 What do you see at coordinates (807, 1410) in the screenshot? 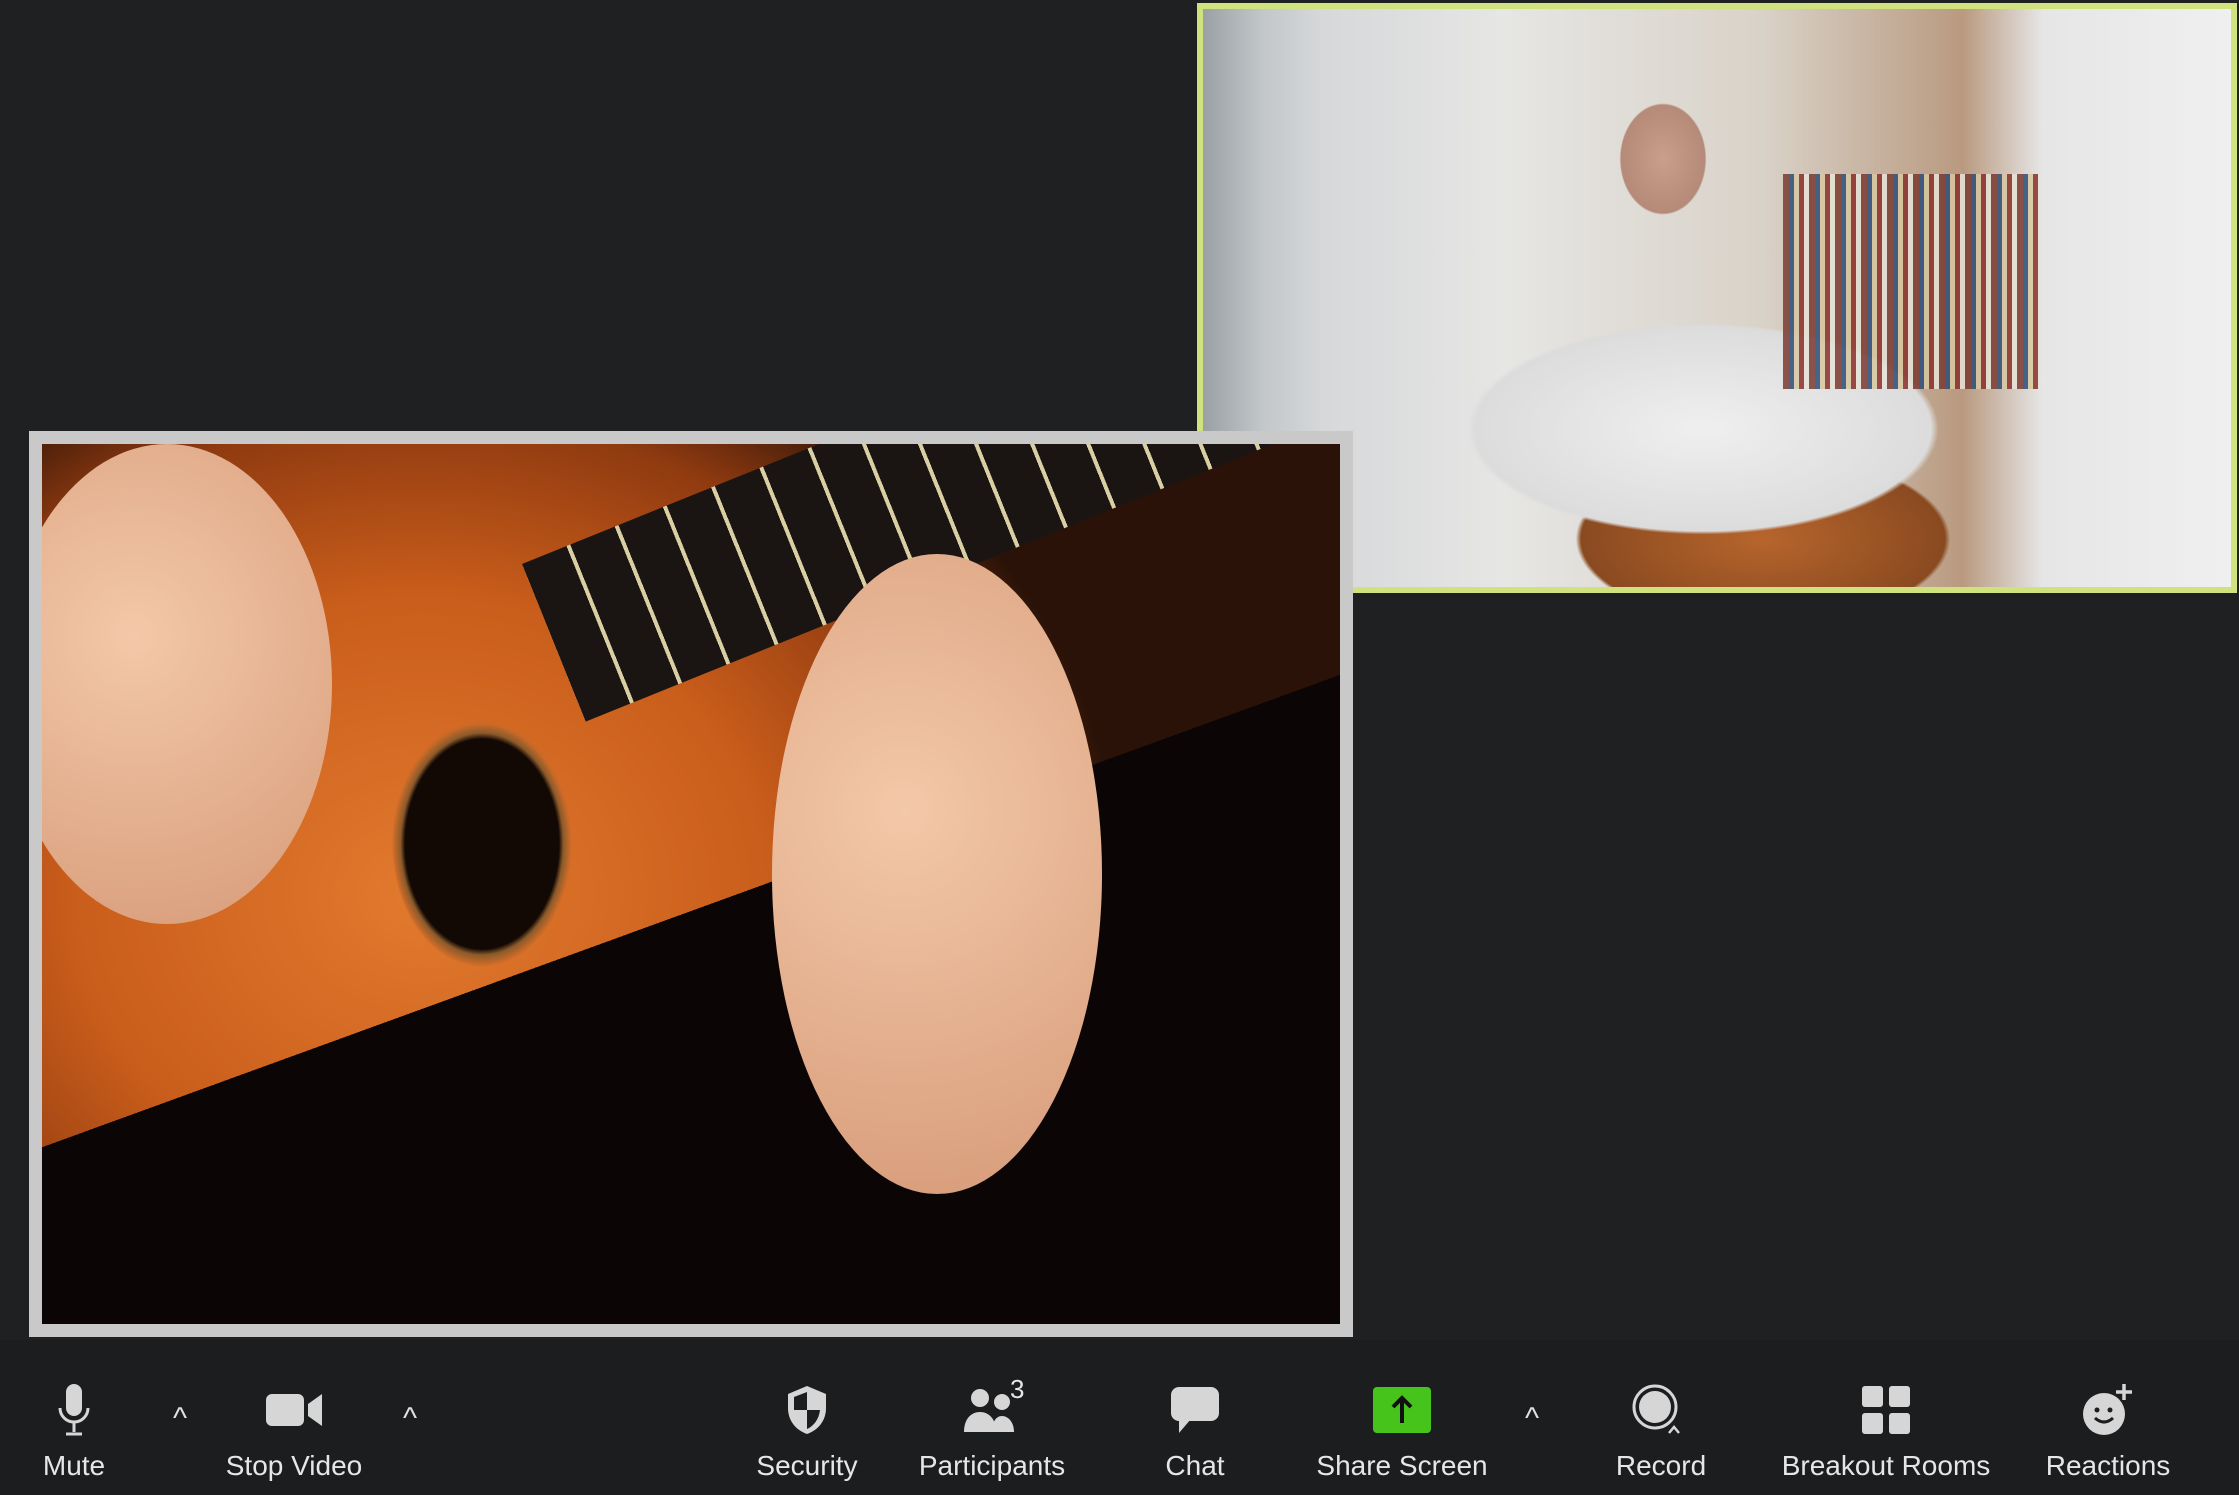
I see `shield-icon` at bounding box center [807, 1410].